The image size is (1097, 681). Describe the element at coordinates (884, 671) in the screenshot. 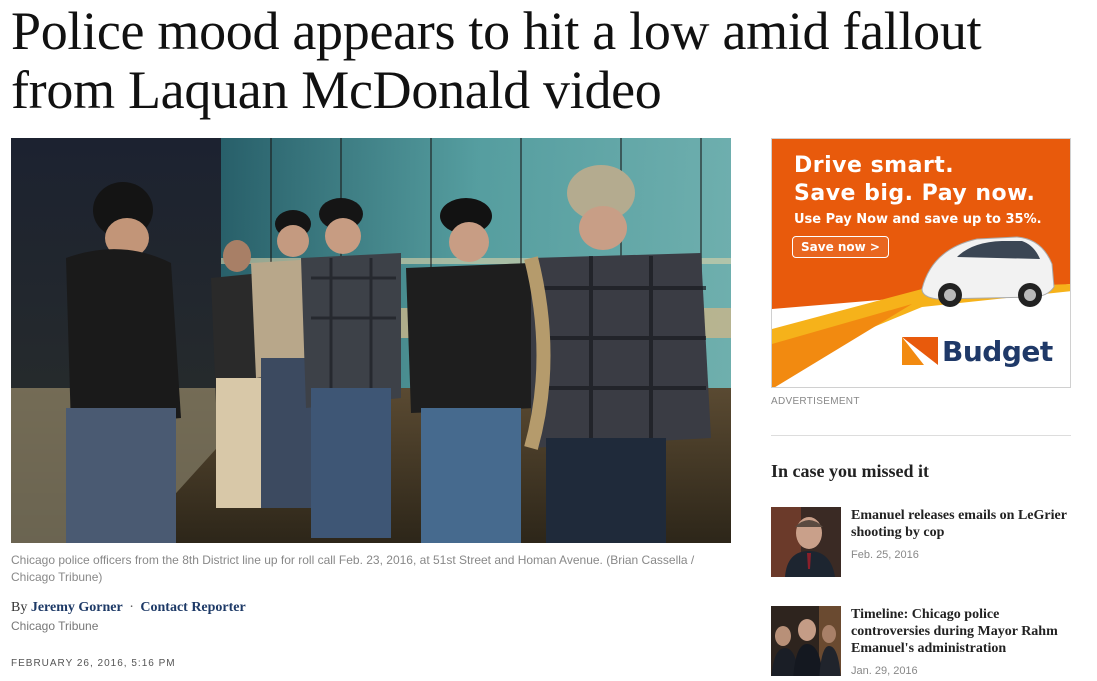

I see `story-date: Jan. 29, 2016` at that location.